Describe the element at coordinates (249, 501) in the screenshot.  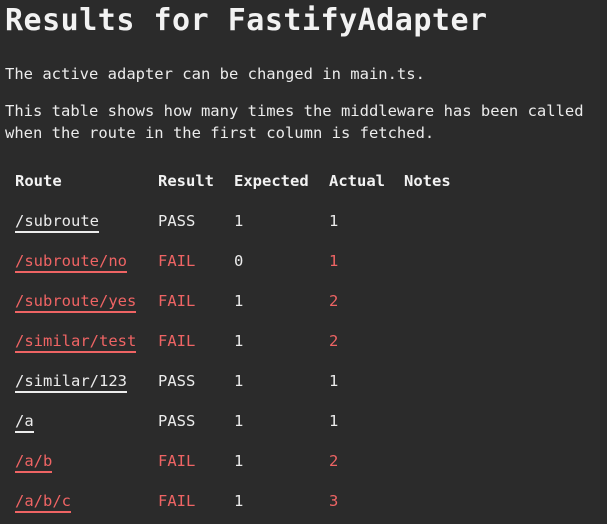
I see `table-row: /a/b/c FAIL 1 3` at that location.